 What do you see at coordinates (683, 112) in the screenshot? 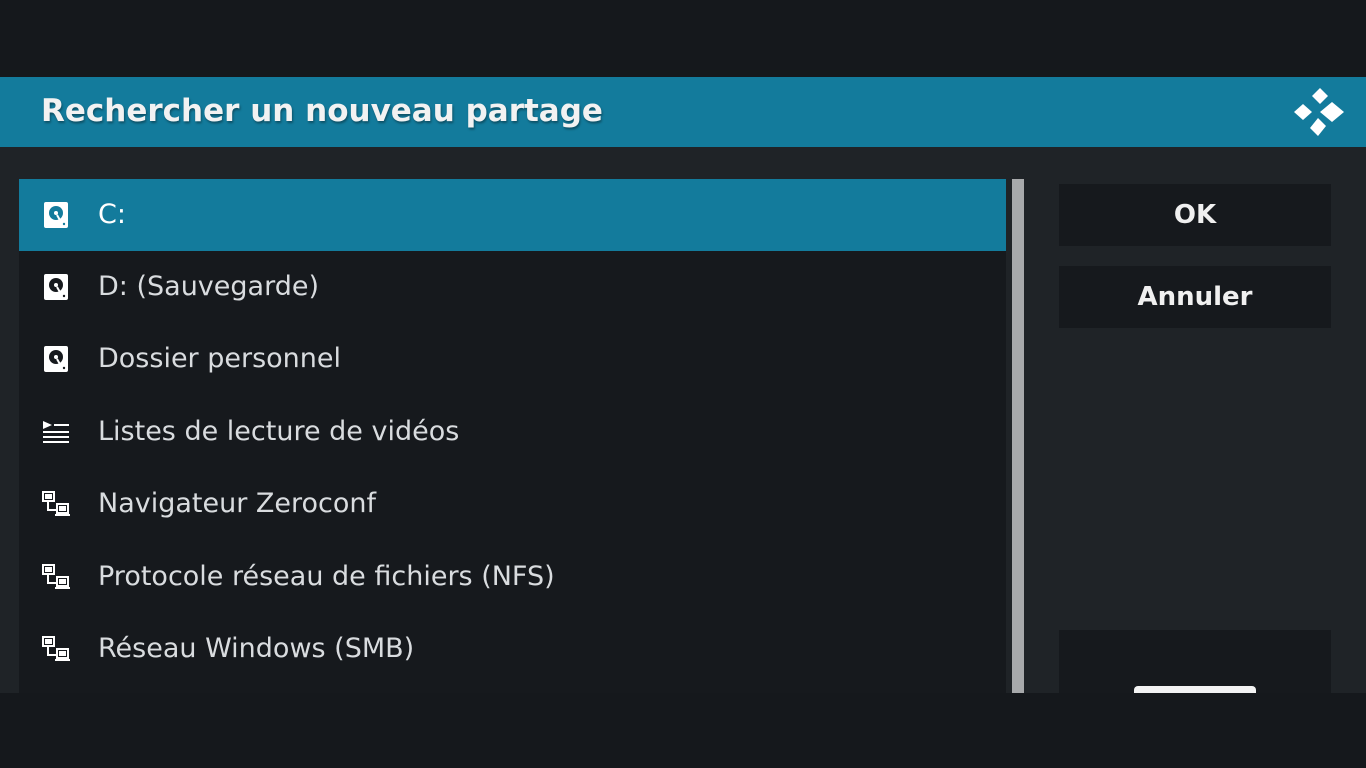
I see `dialog-header: Rechercher un nouveau partage` at bounding box center [683, 112].